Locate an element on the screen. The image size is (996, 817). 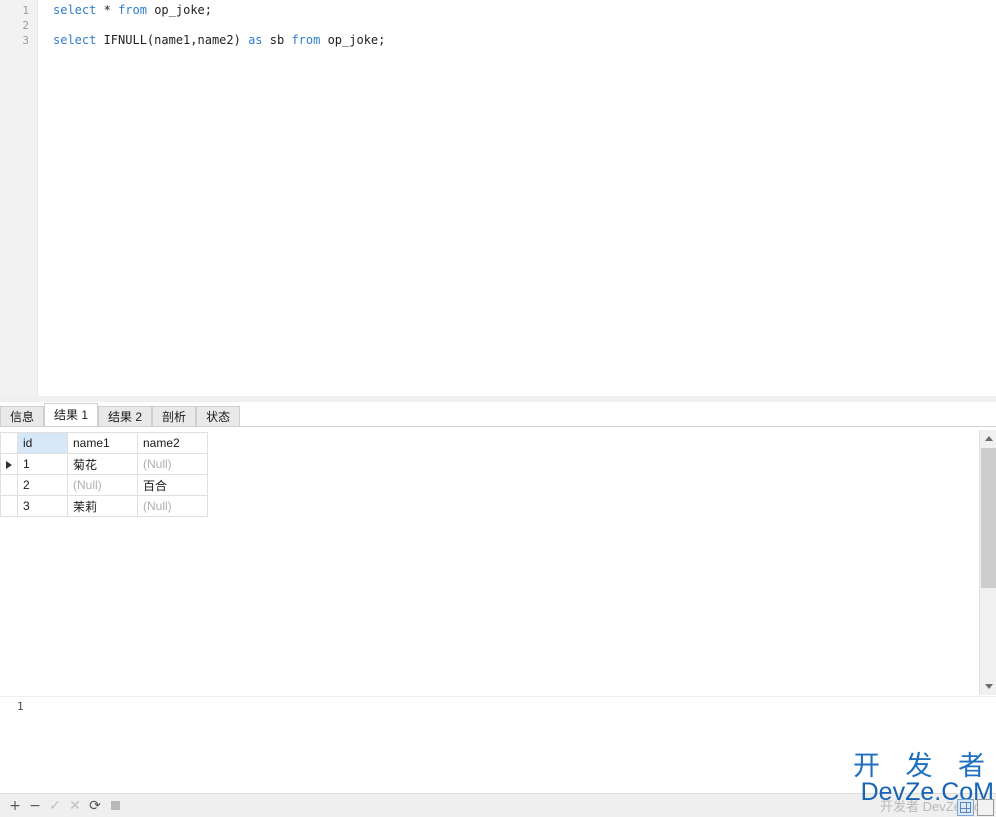
tab-3: 剖析 is located at coordinates (174, 416).